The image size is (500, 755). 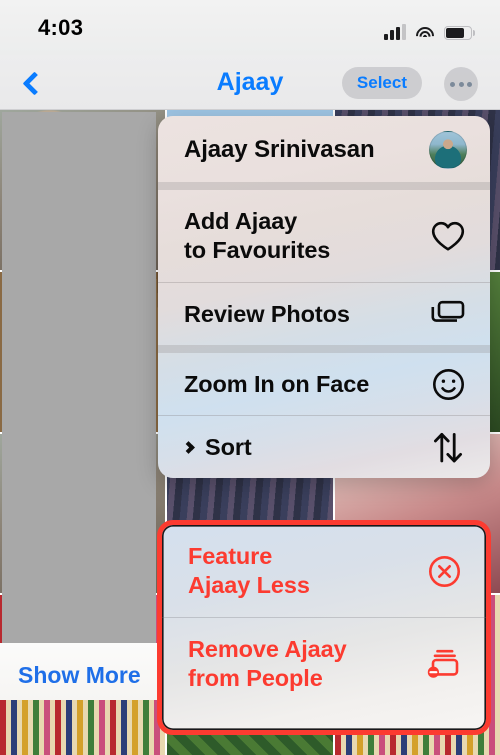 I want to click on battery-icon, so click(x=459, y=33).